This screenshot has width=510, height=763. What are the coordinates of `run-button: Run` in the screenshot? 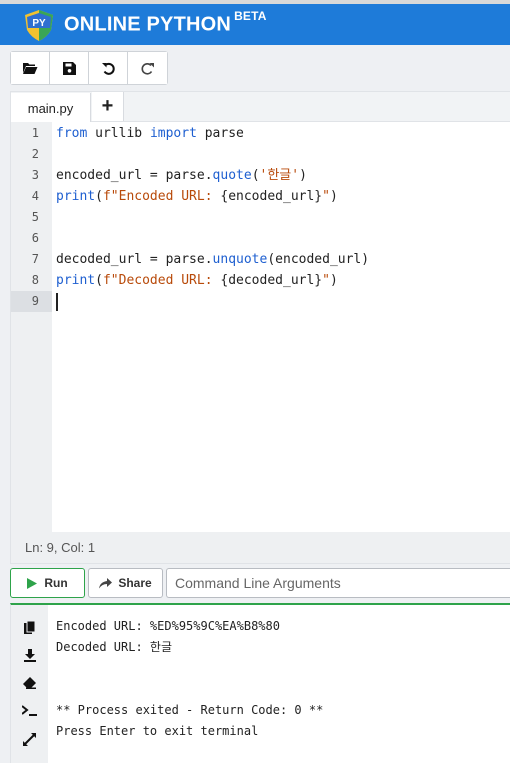 It's located at (47, 583).